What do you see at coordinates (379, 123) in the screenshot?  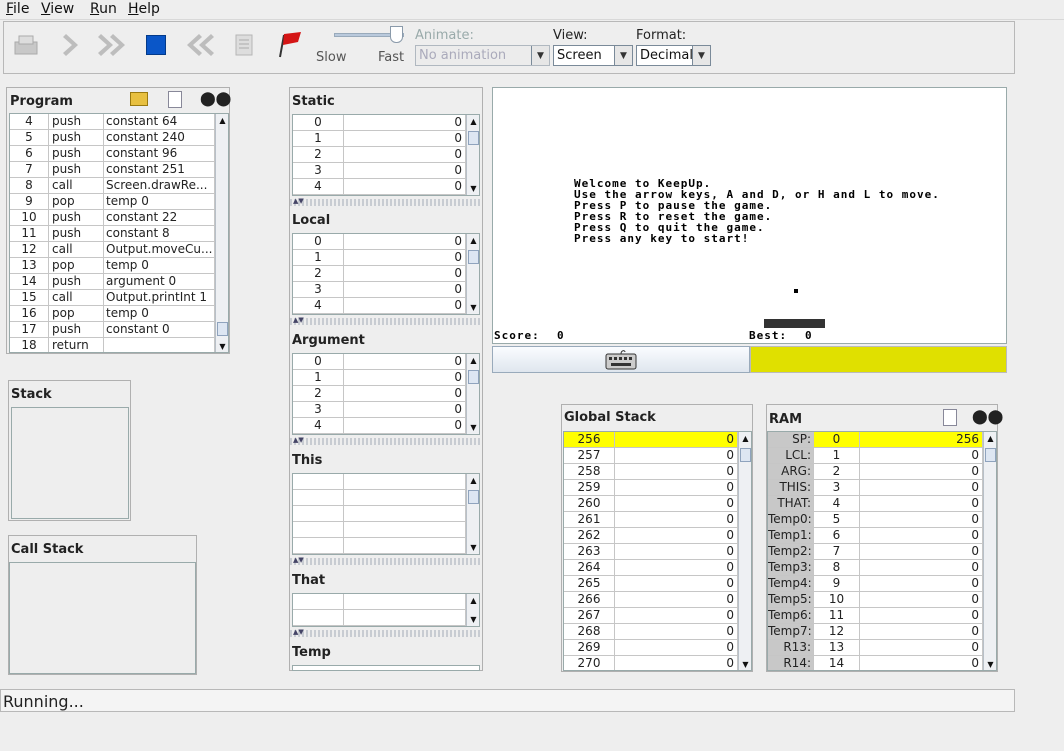 I see `static-row: 00` at bounding box center [379, 123].